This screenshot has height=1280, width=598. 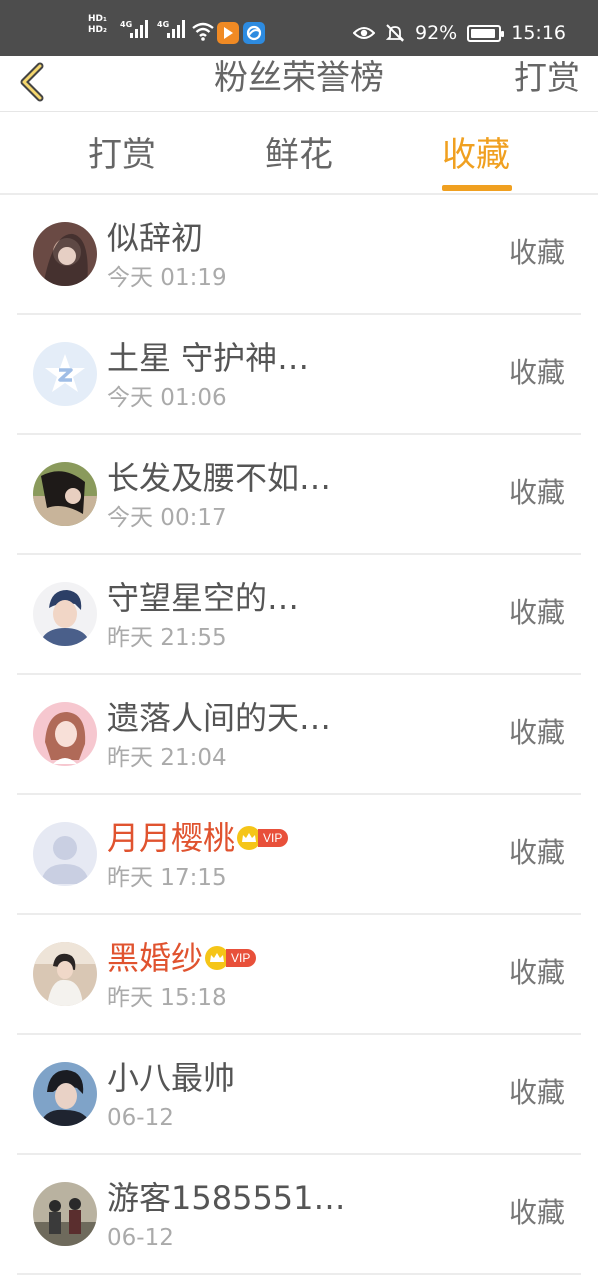 I want to click on battery-percent: 92%, so click(x=436, y=33).